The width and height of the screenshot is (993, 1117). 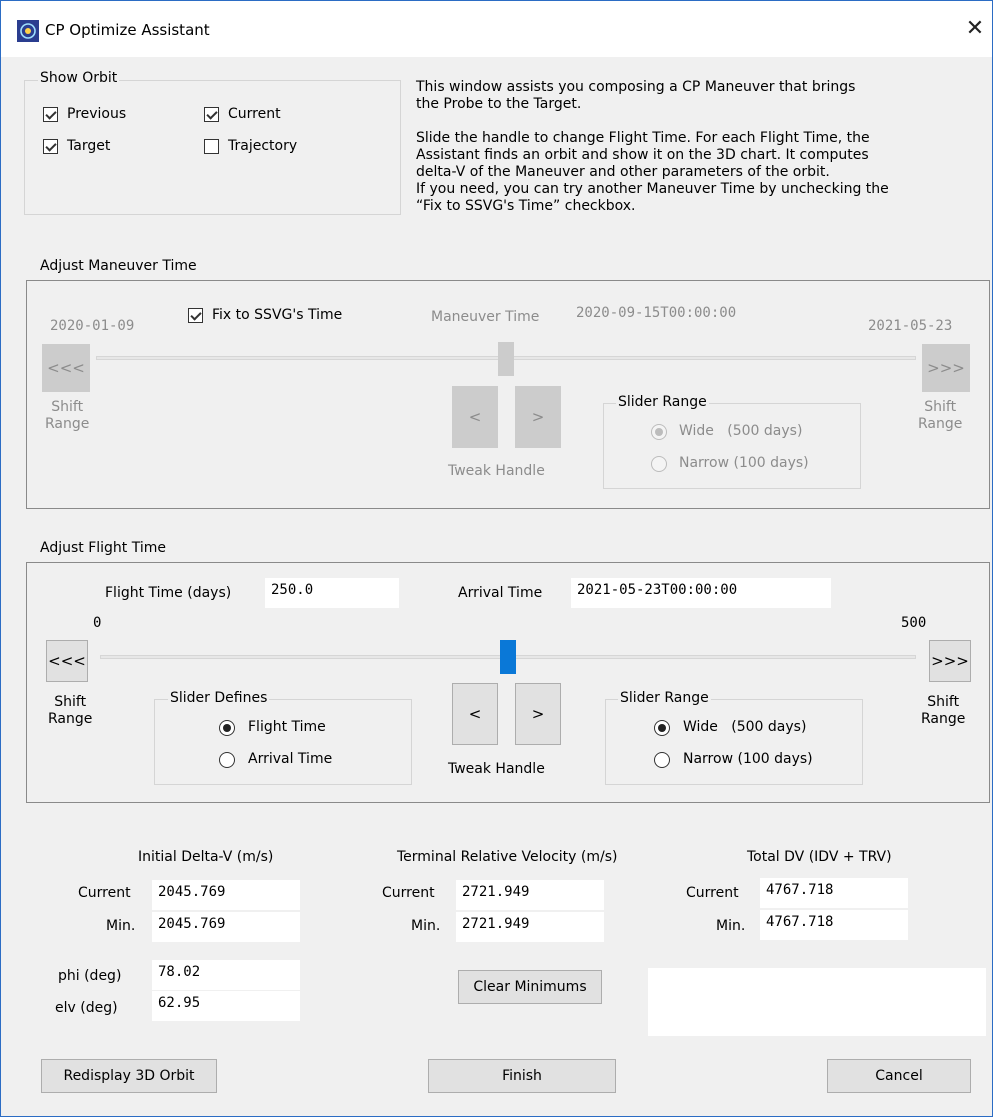 What do you see at coordinates (254, 114) in the screenshot?
I see `current-label: Current` at bounding box center [254, 114].